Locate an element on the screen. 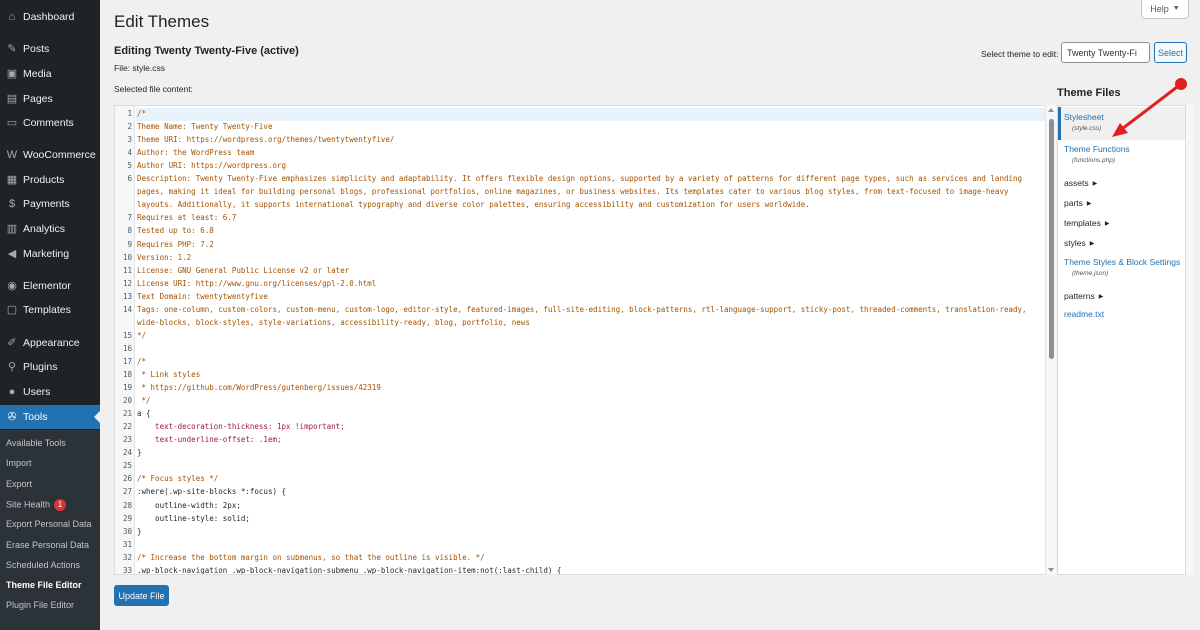 The height and width of the screenshot is (630, 1200). line-number: 23 is located at coordinates (127, 440).